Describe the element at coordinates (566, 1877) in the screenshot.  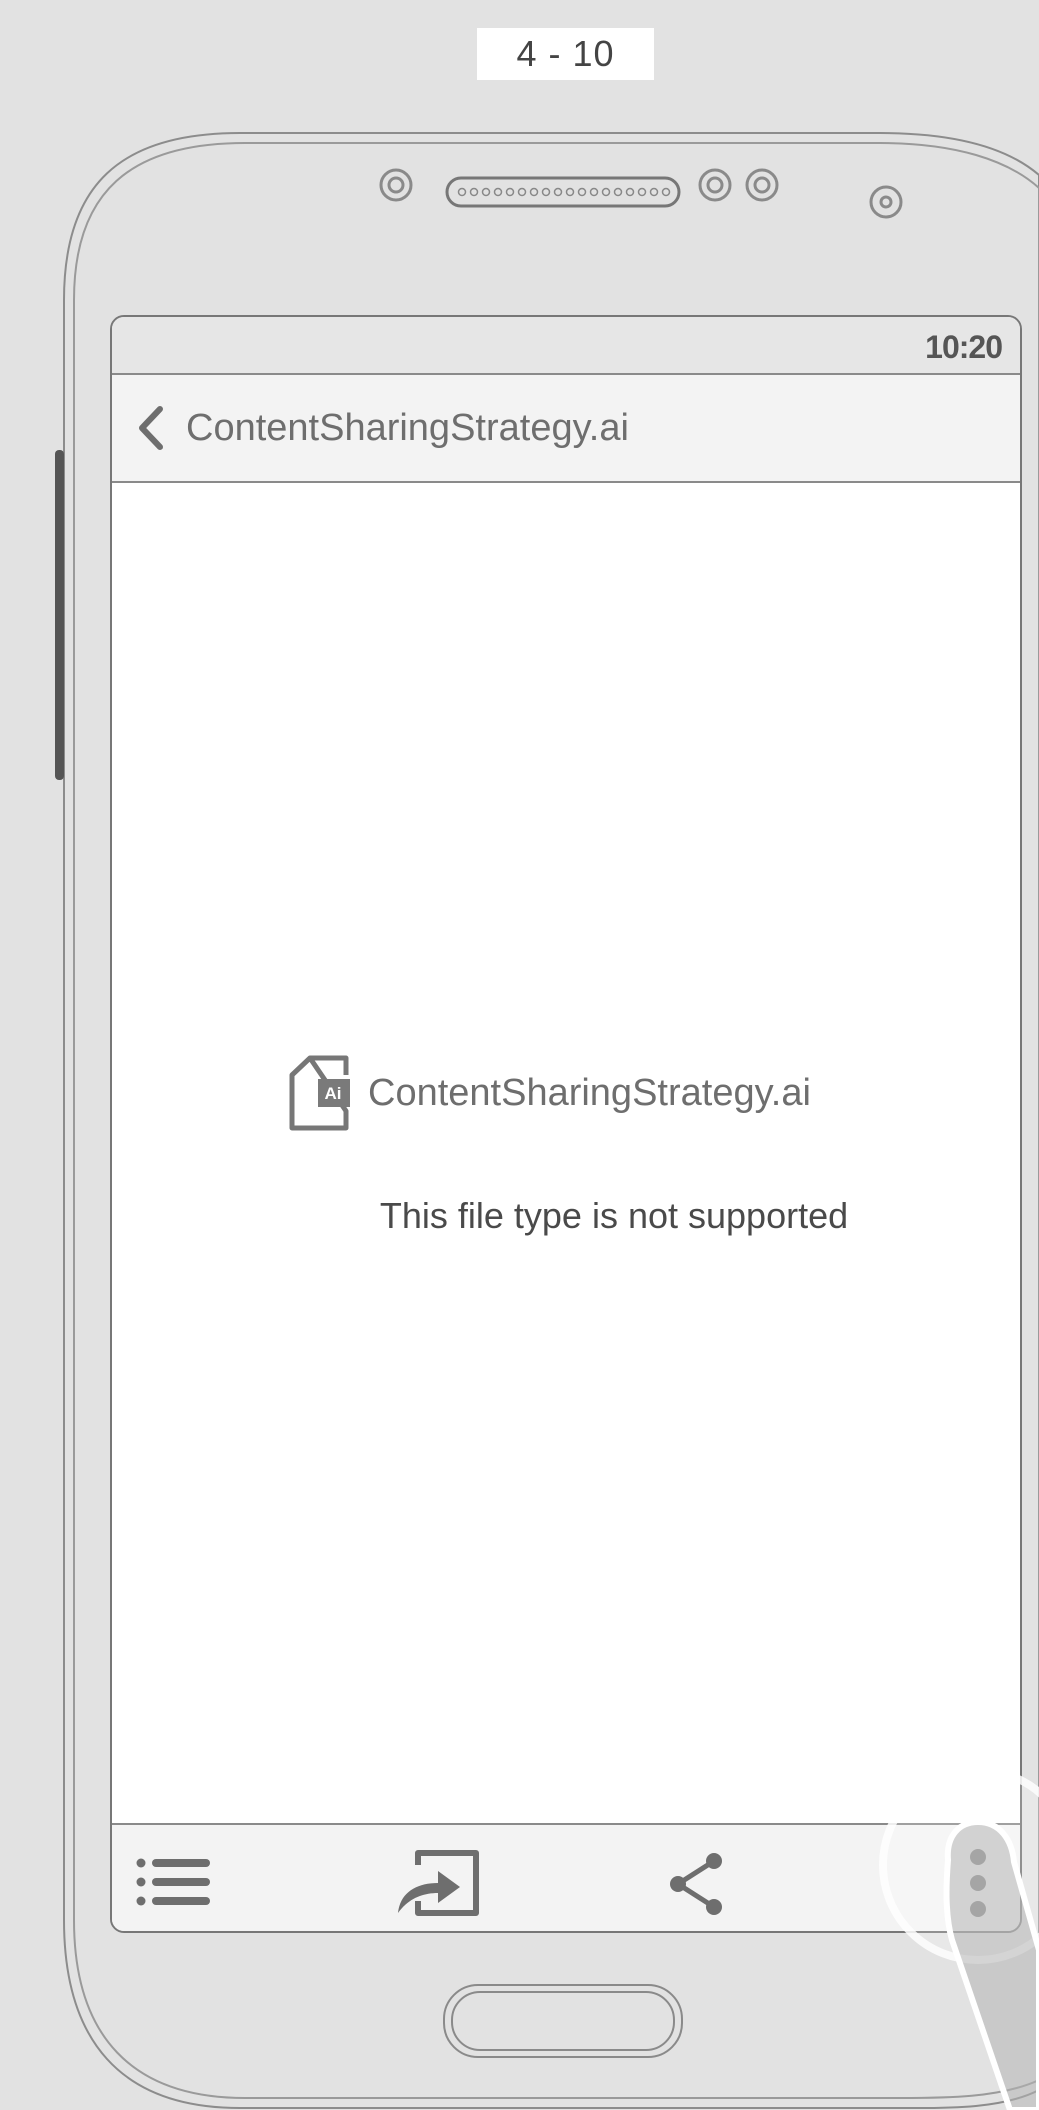
I see `bottom-toolbar` at that location.